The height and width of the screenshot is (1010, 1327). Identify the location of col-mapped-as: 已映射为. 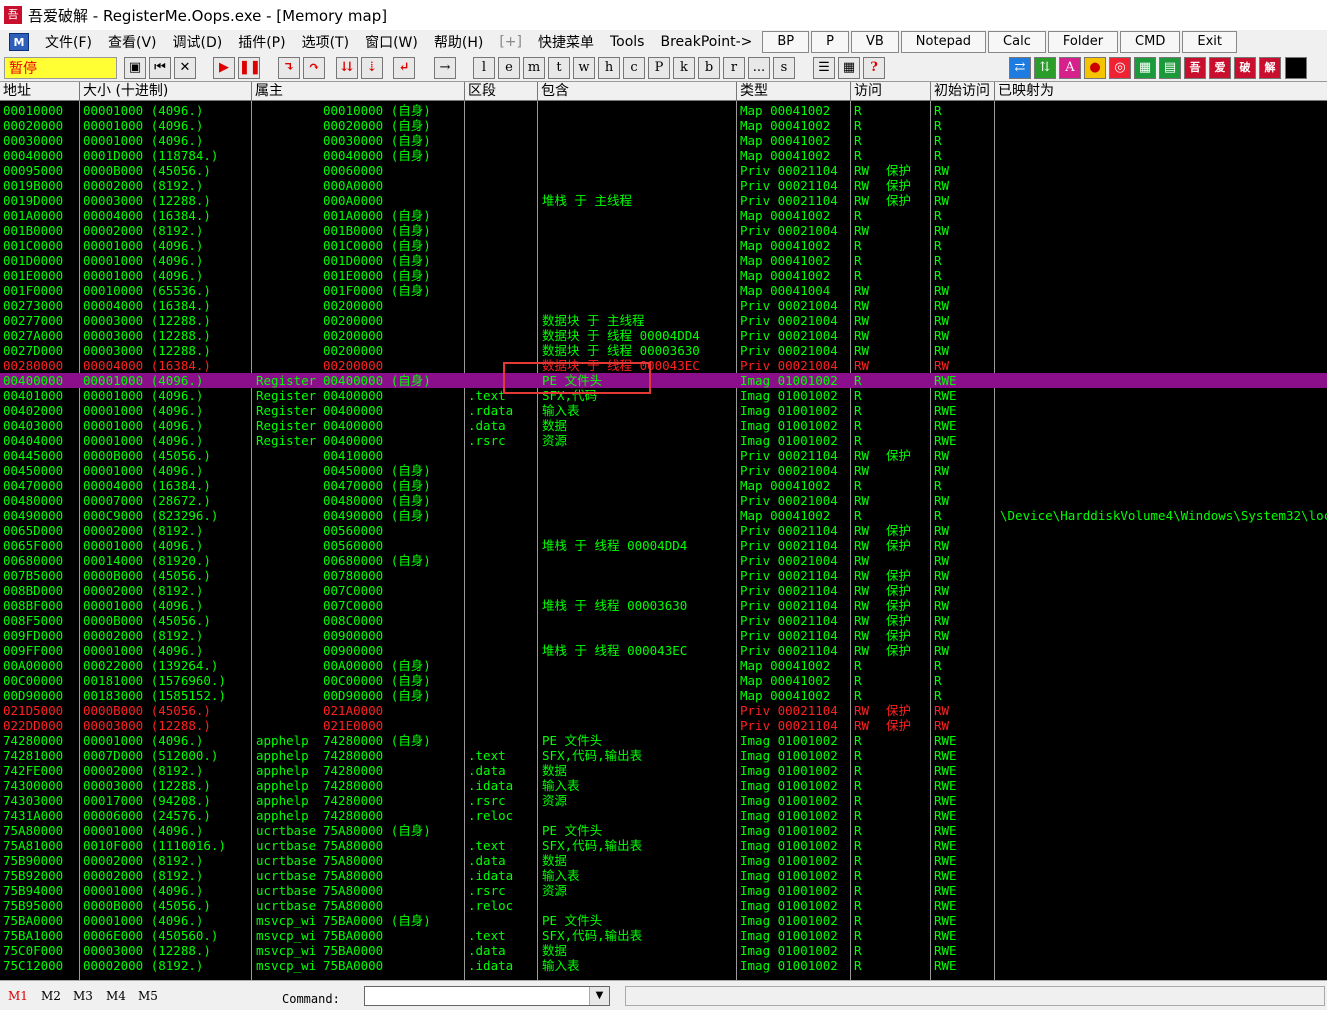
(1161, 91).